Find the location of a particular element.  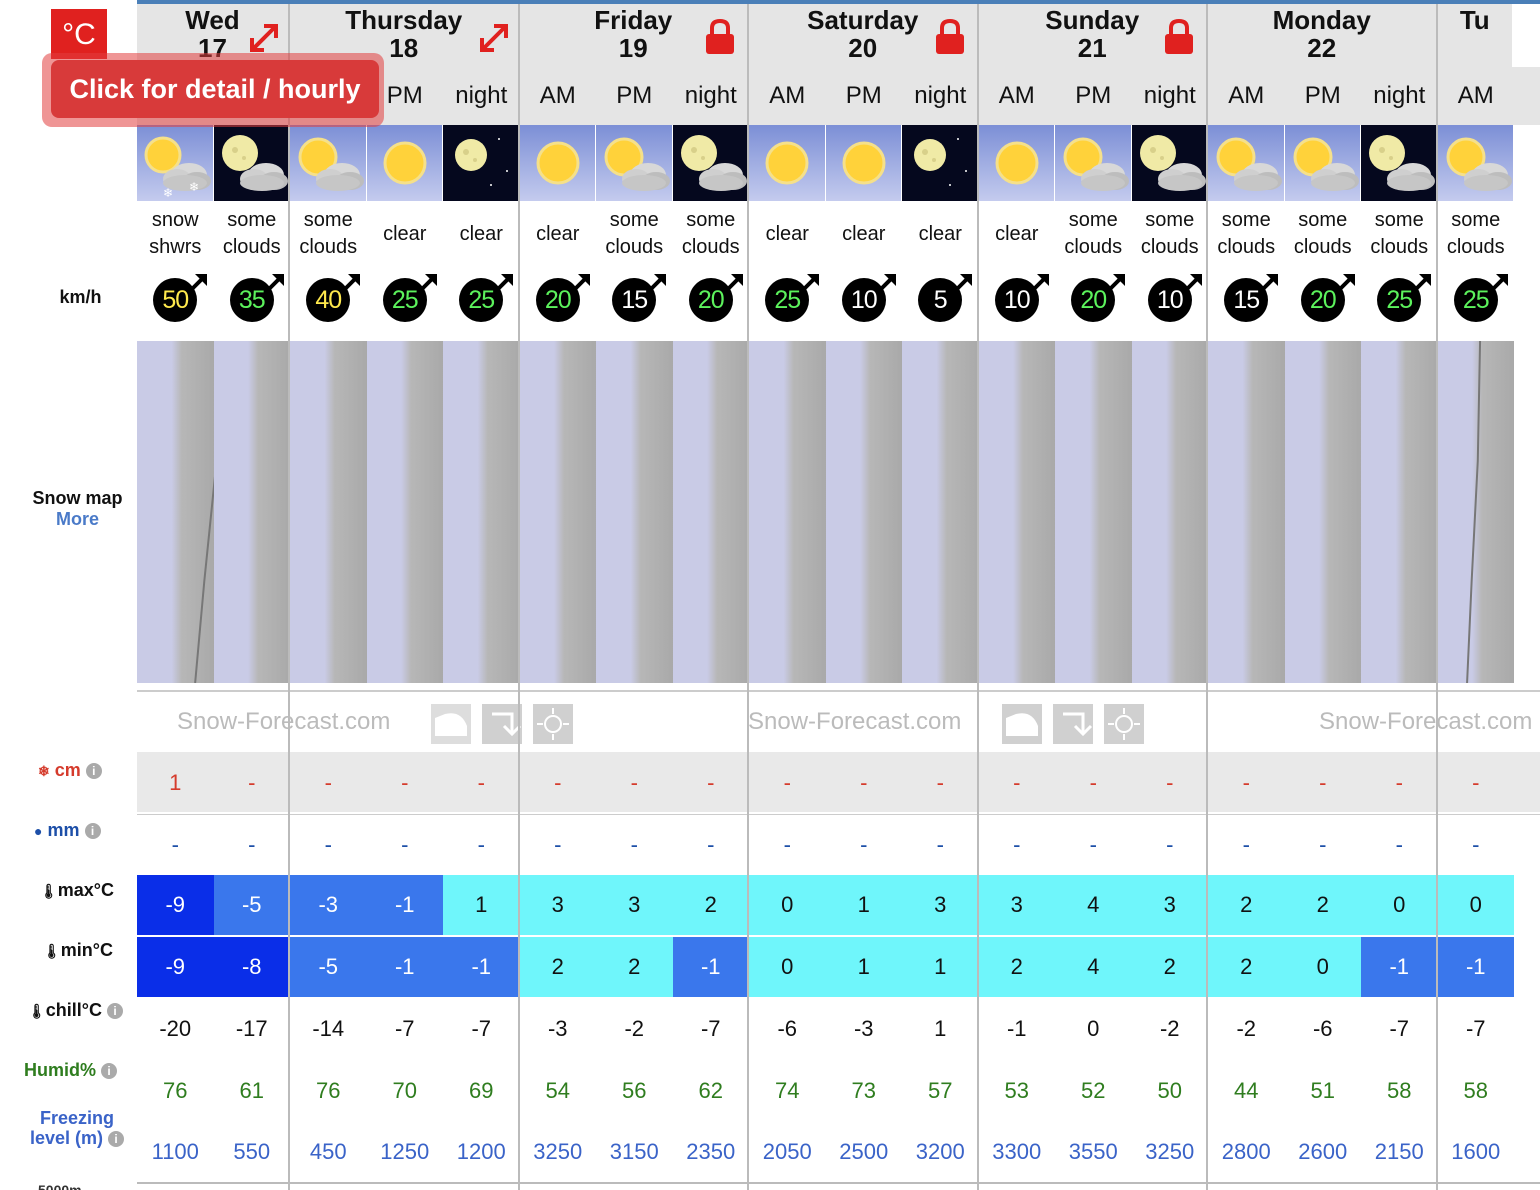

moon-icon is located at coordinates (481, 163).